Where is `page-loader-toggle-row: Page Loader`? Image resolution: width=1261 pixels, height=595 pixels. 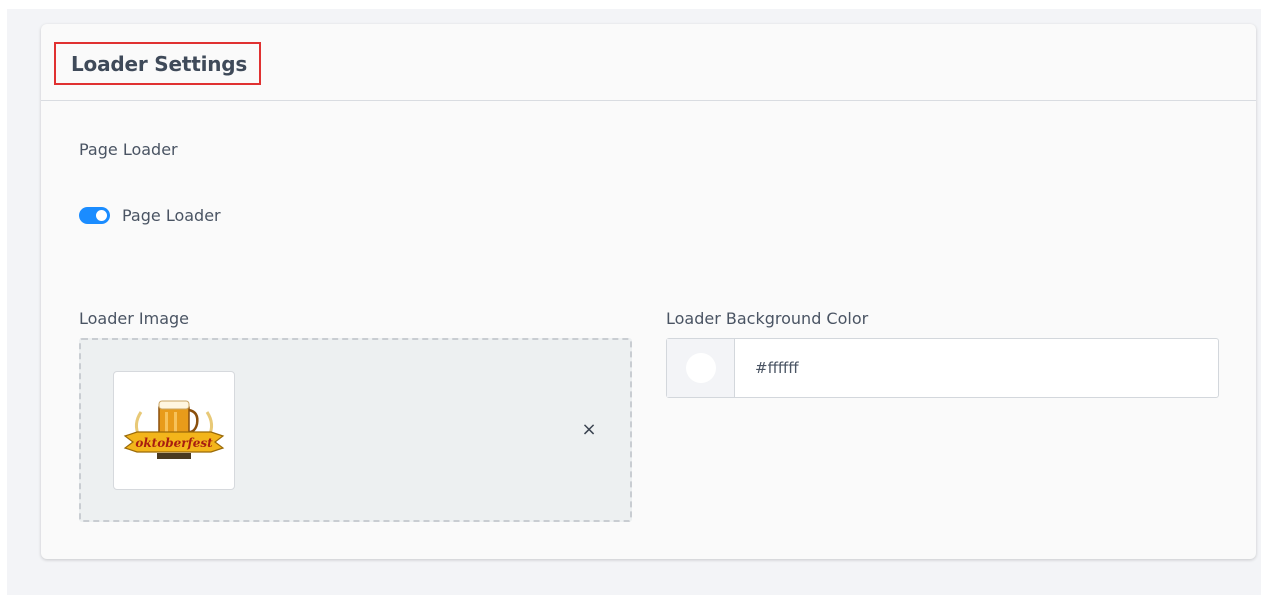 page-loader-toggle-row: Page Loader is located at coordinates (150, 215).